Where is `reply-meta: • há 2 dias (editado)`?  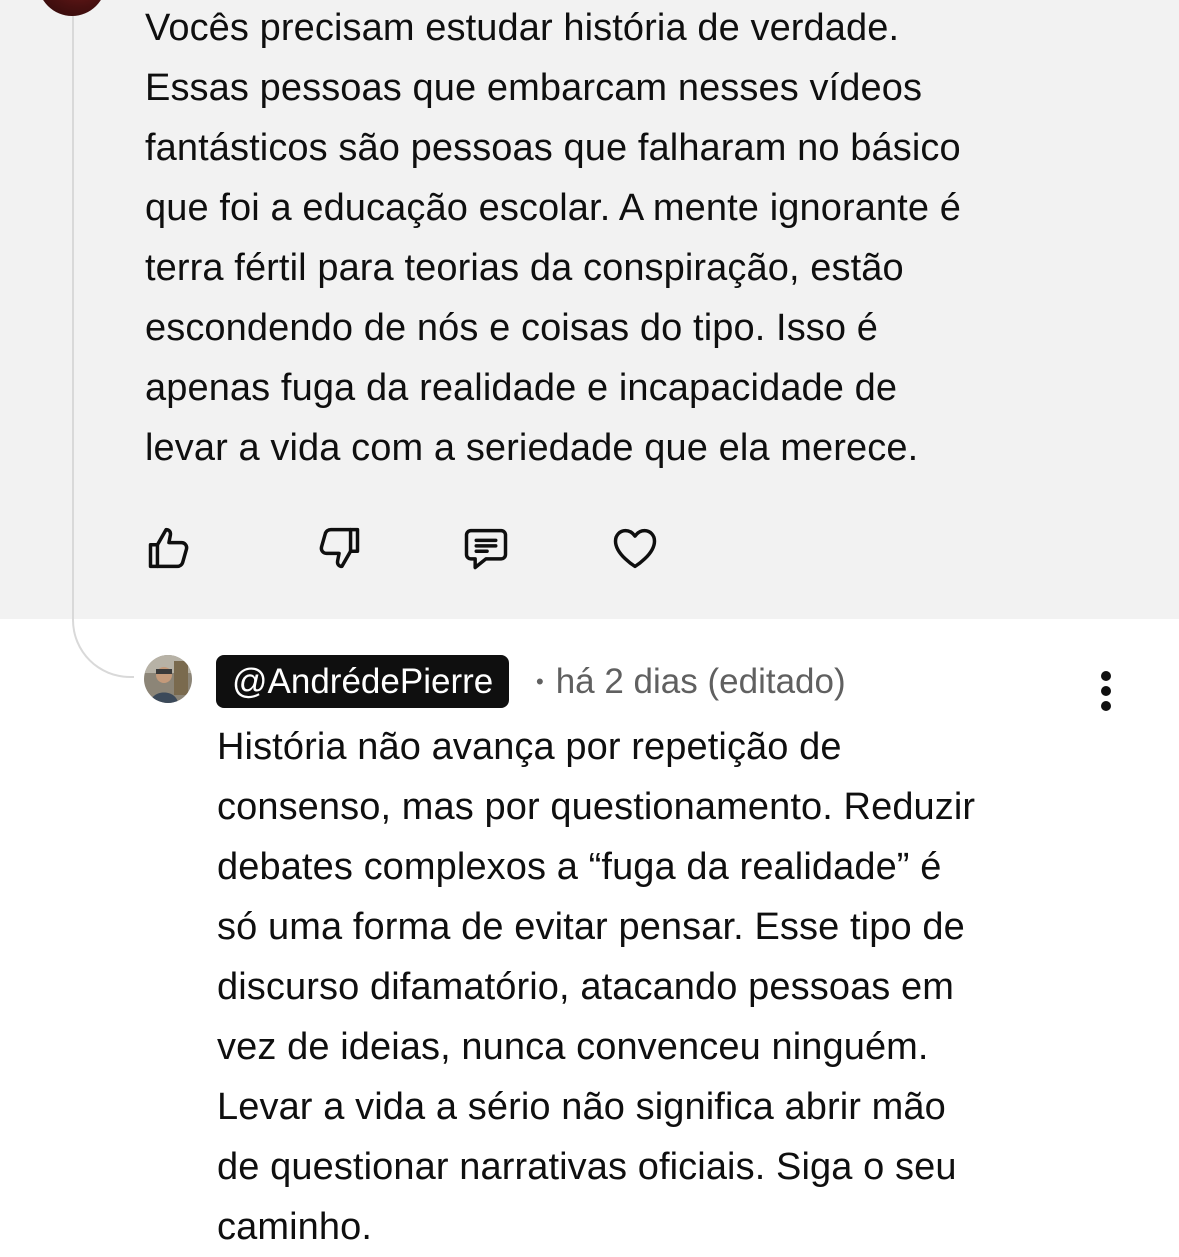 reply-meta: • há 2 dias (editado) is located at coordinates (691, 681).